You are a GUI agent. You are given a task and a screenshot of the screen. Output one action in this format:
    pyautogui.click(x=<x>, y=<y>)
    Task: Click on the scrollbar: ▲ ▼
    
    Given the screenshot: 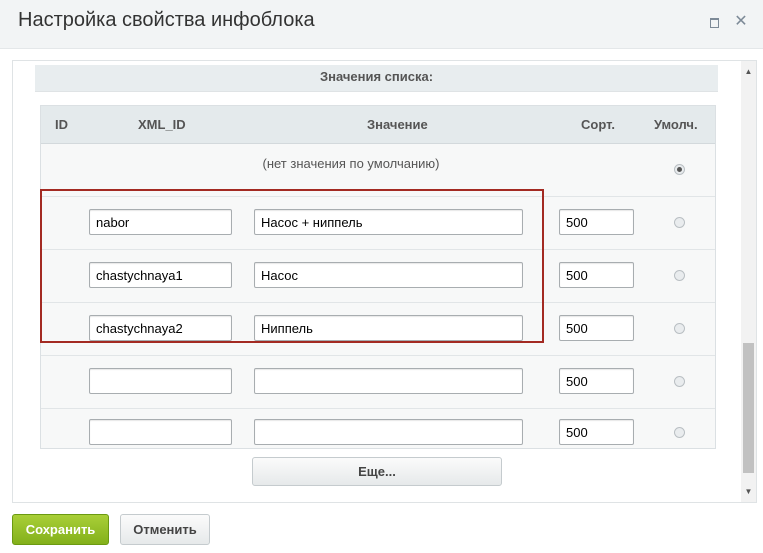 What is the action you would take?
    pyautogui.click(x=748, y=281)
    